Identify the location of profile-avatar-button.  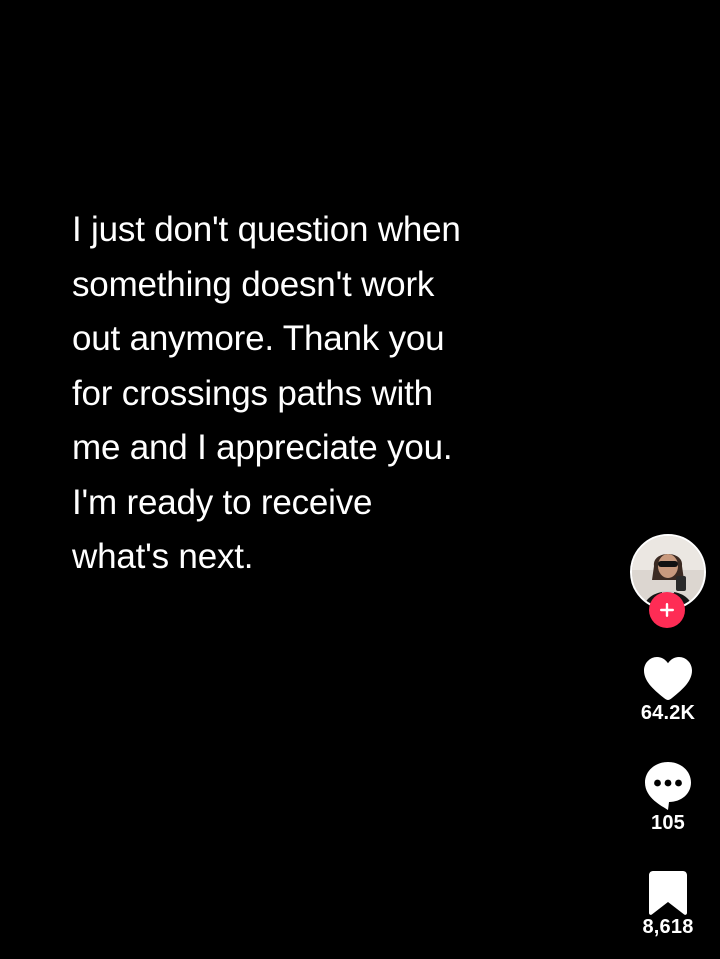
(668, 581).